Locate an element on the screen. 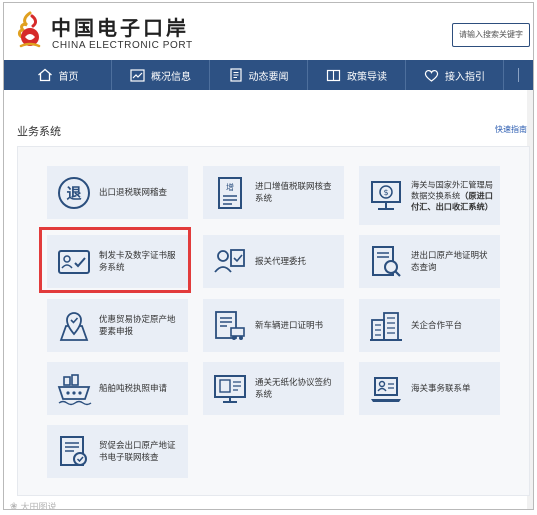  tile-label: 海关事务联系单 is located at coordinates (441, 388).